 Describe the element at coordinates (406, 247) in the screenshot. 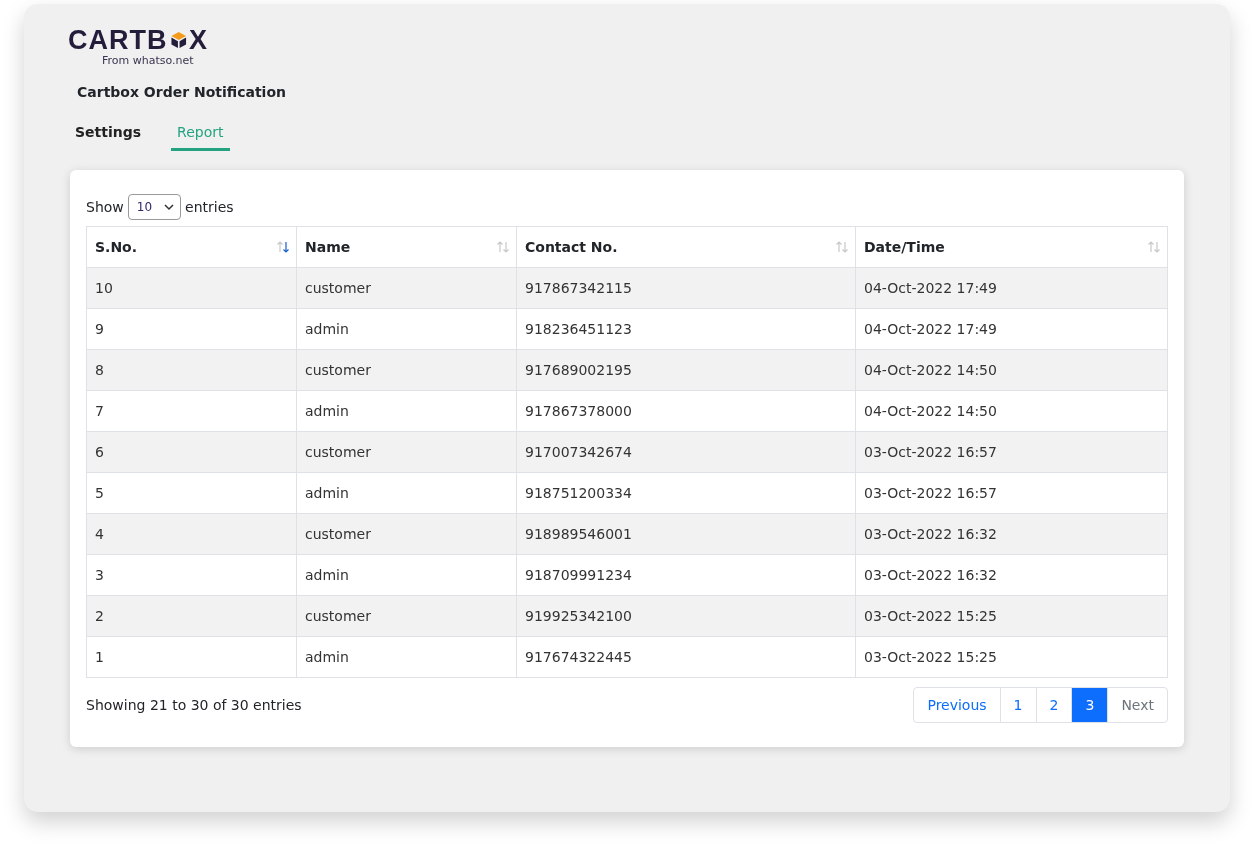

I see `column-header: Name` at that location.